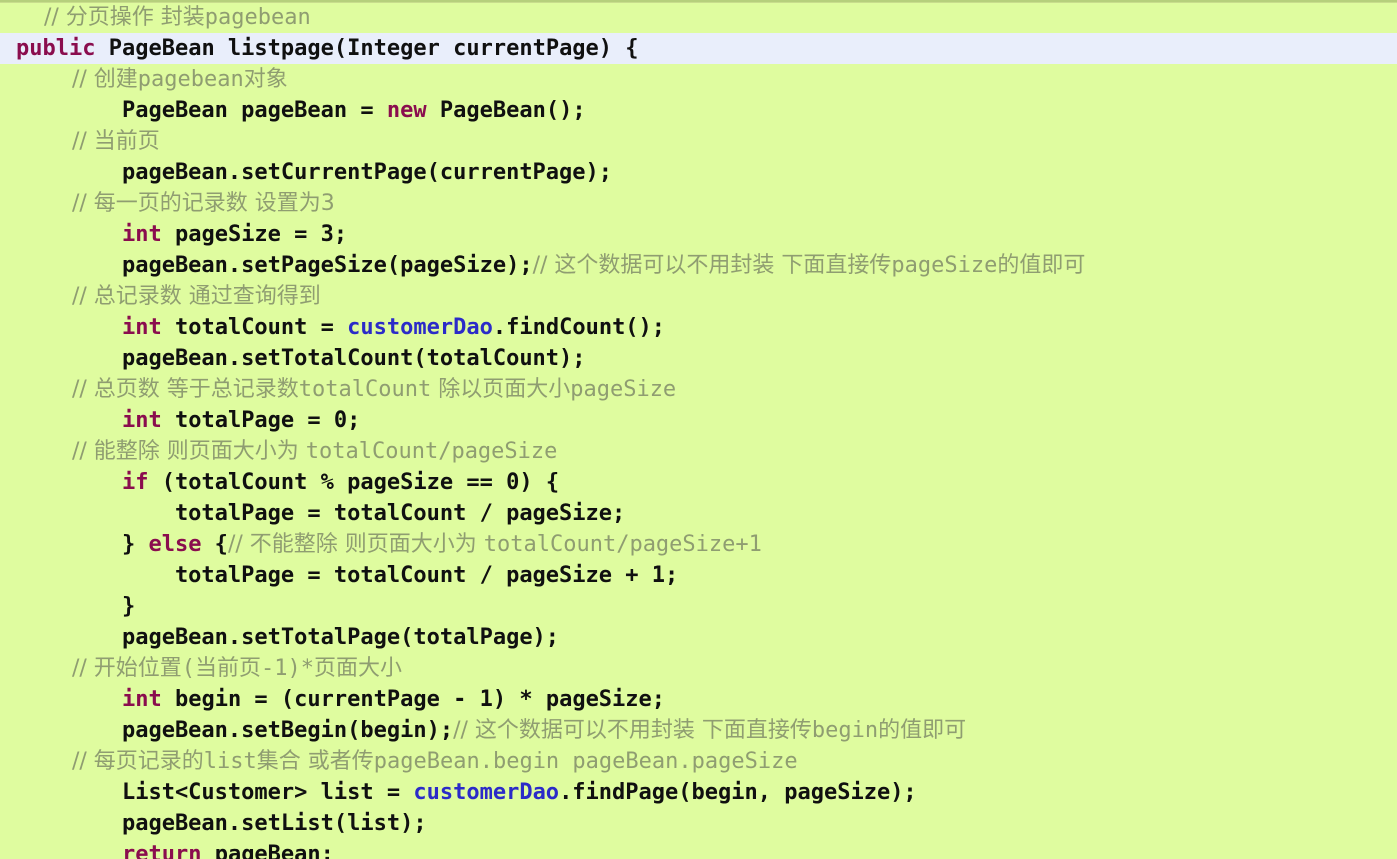 This screenshot has width=1397, height=859. I want to click on code-line-10: // 总记录数 通过查询得到, so click(698, 296).